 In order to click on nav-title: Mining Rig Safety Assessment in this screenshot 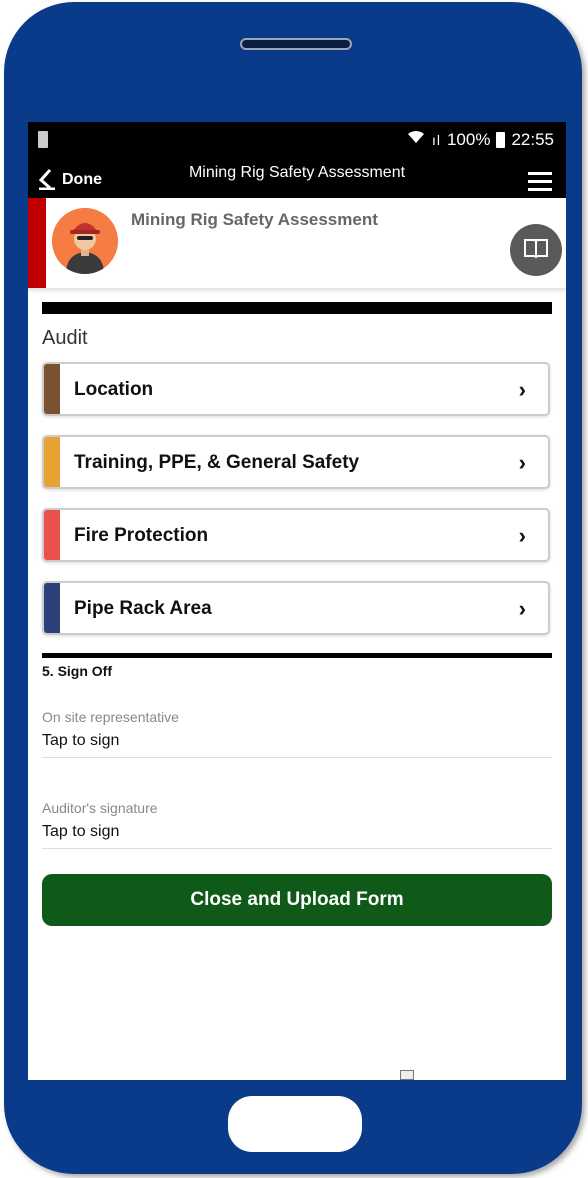, I will do `click(297, 172)`.